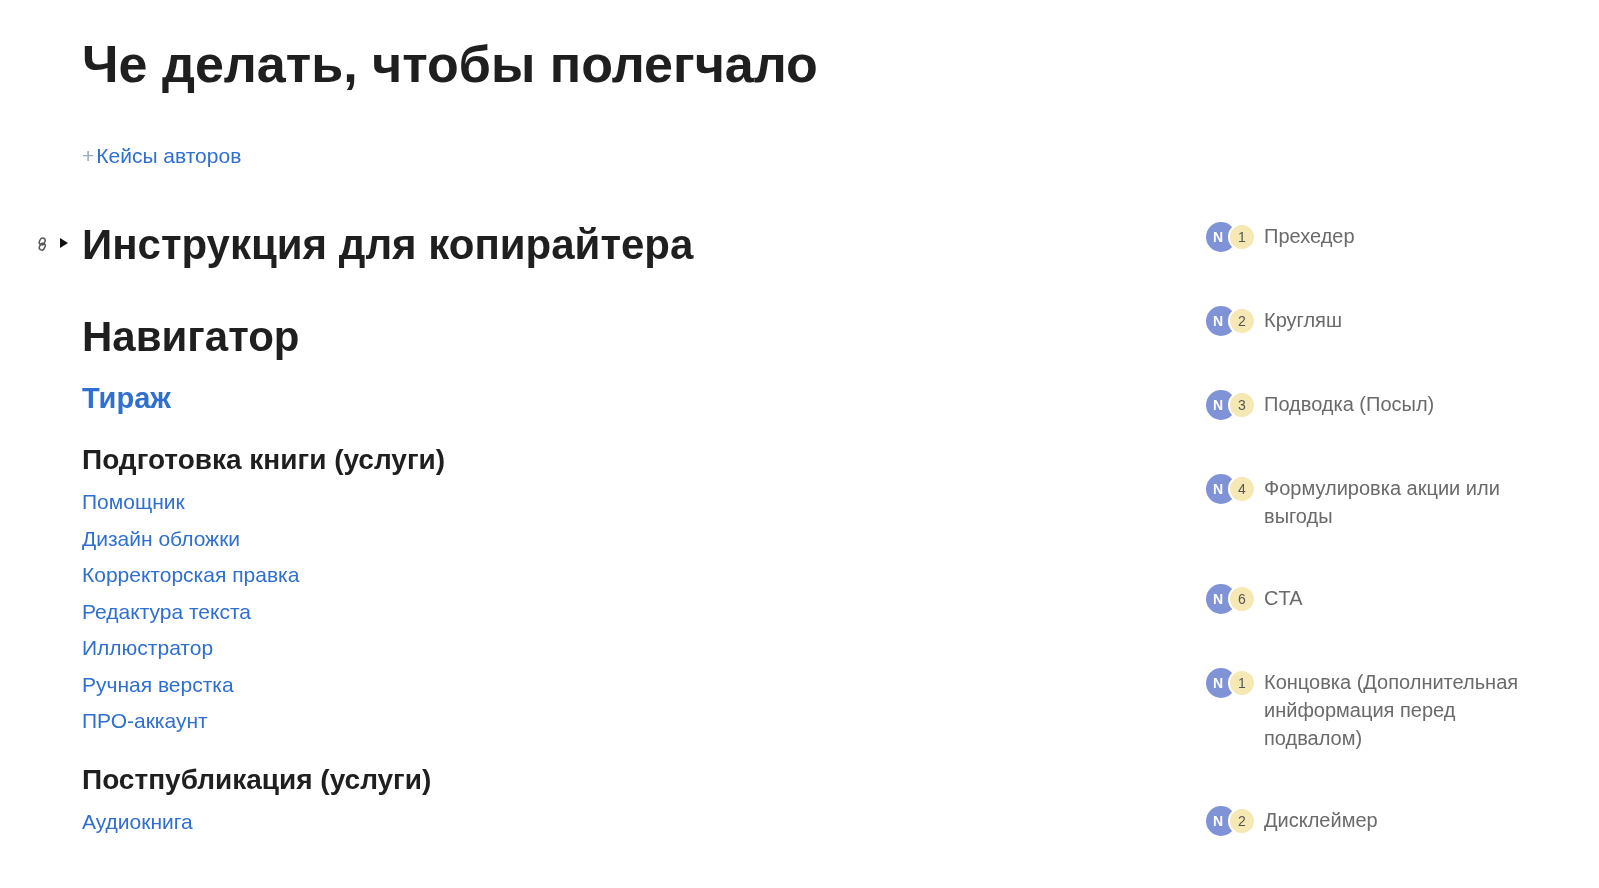  Describe the element at coordinates (191, 575) in the screenshot. I see `service-link: Корректорская правка` at that location.